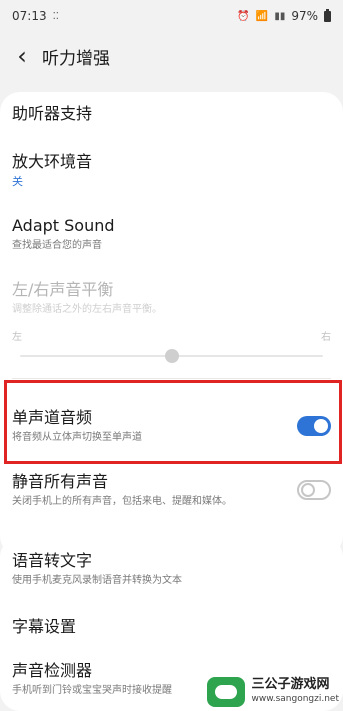 The height and width of the screenshot is (711, 343). I want to click on highlight-box, so click(173, 422).